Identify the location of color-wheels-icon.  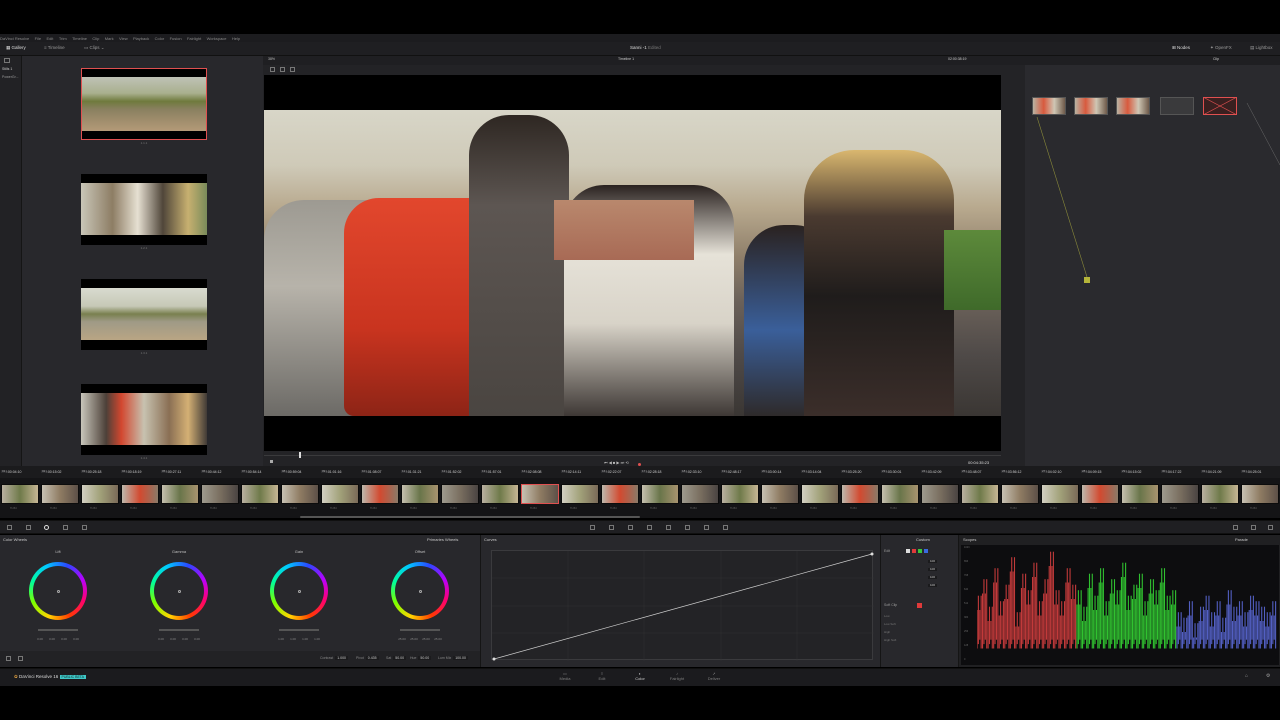
(46, 527).